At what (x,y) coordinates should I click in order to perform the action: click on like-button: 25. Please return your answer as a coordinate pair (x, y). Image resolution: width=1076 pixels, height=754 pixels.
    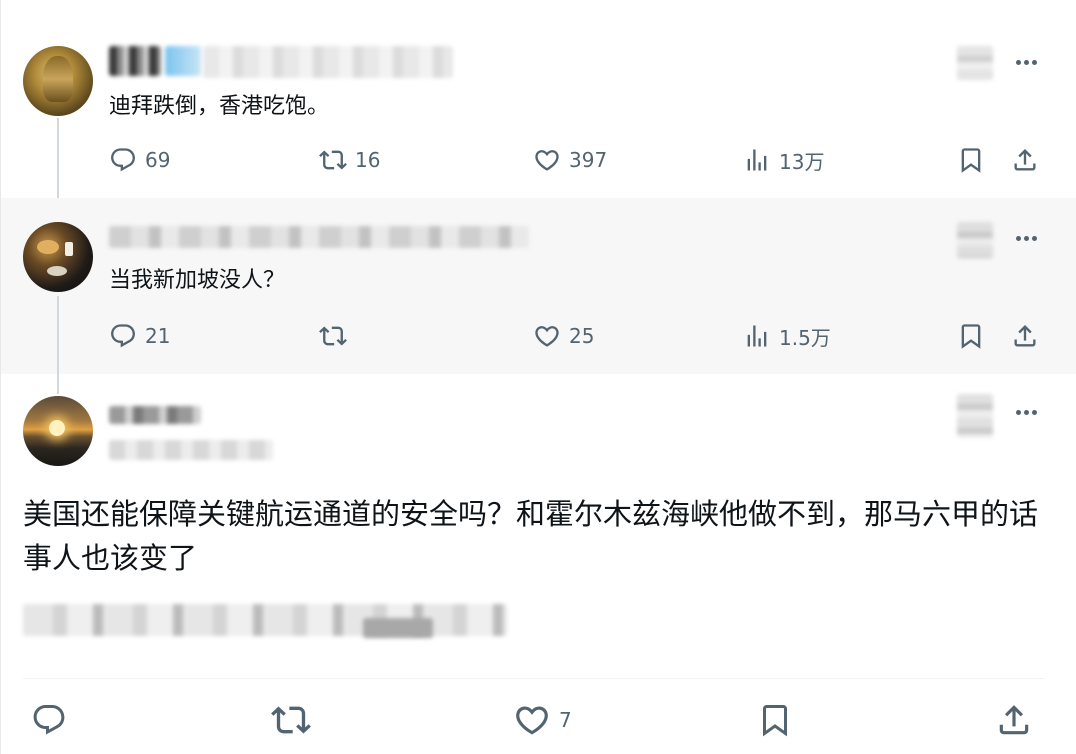
    Looking at the image, I should click on (563, 336).